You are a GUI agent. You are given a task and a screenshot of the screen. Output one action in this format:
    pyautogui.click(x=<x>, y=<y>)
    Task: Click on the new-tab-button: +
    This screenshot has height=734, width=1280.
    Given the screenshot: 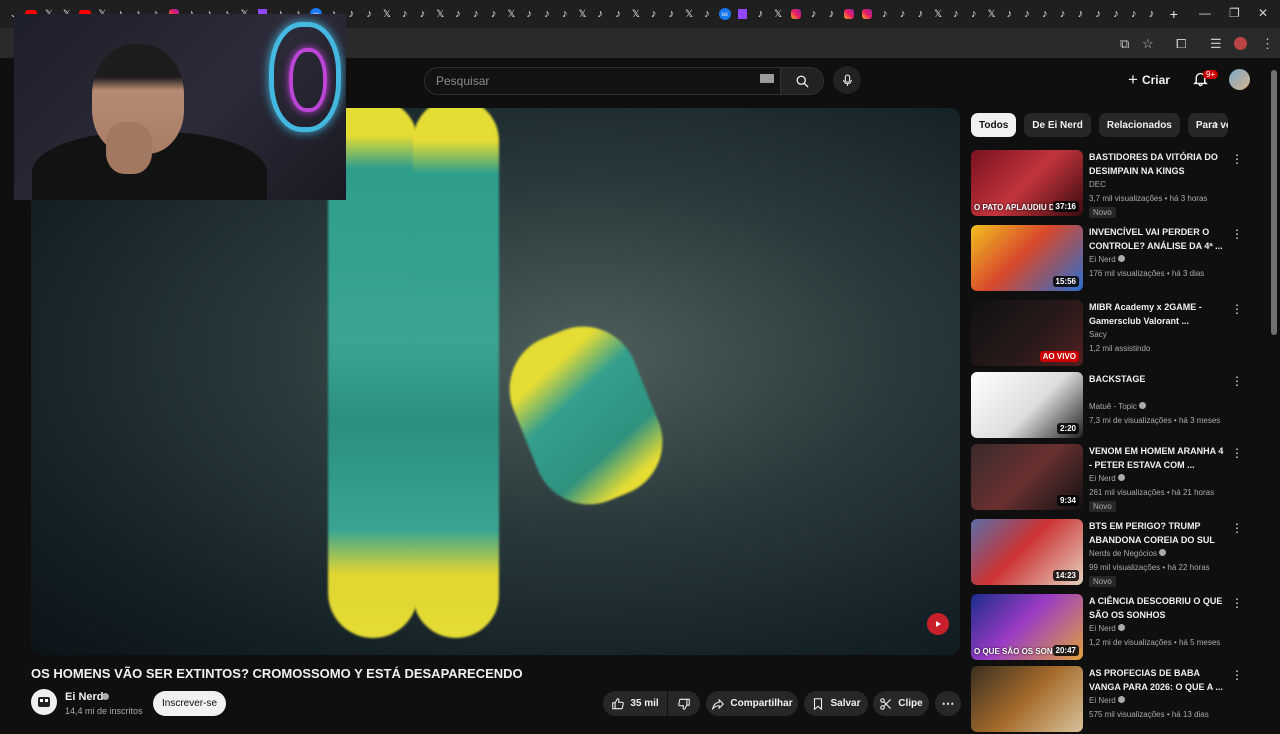 What is the action you would take?
    pyautogui.click(x=1173, y=14)
    